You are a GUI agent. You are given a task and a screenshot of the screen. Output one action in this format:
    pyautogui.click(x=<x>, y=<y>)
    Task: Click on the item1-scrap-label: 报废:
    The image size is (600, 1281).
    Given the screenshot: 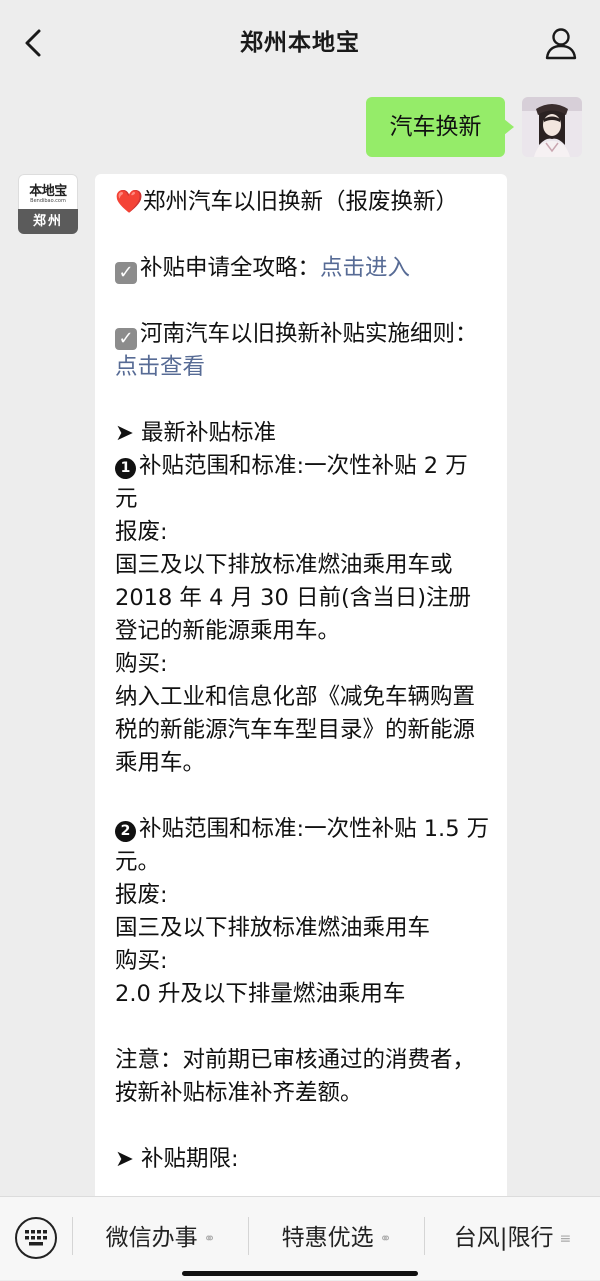 What is the action you would take?
    pyautogui.click(x=141, y=532)
    